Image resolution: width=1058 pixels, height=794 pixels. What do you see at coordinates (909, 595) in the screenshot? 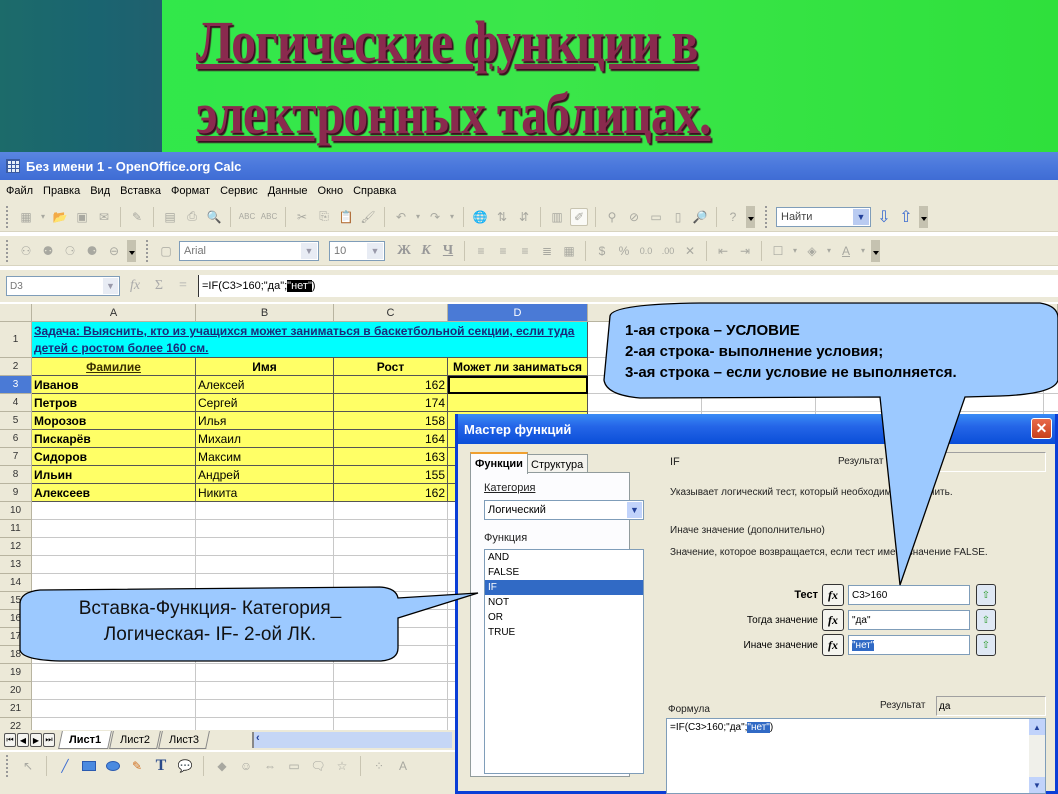
I see `test-input: C3>160` at bounding box center [909, 595].